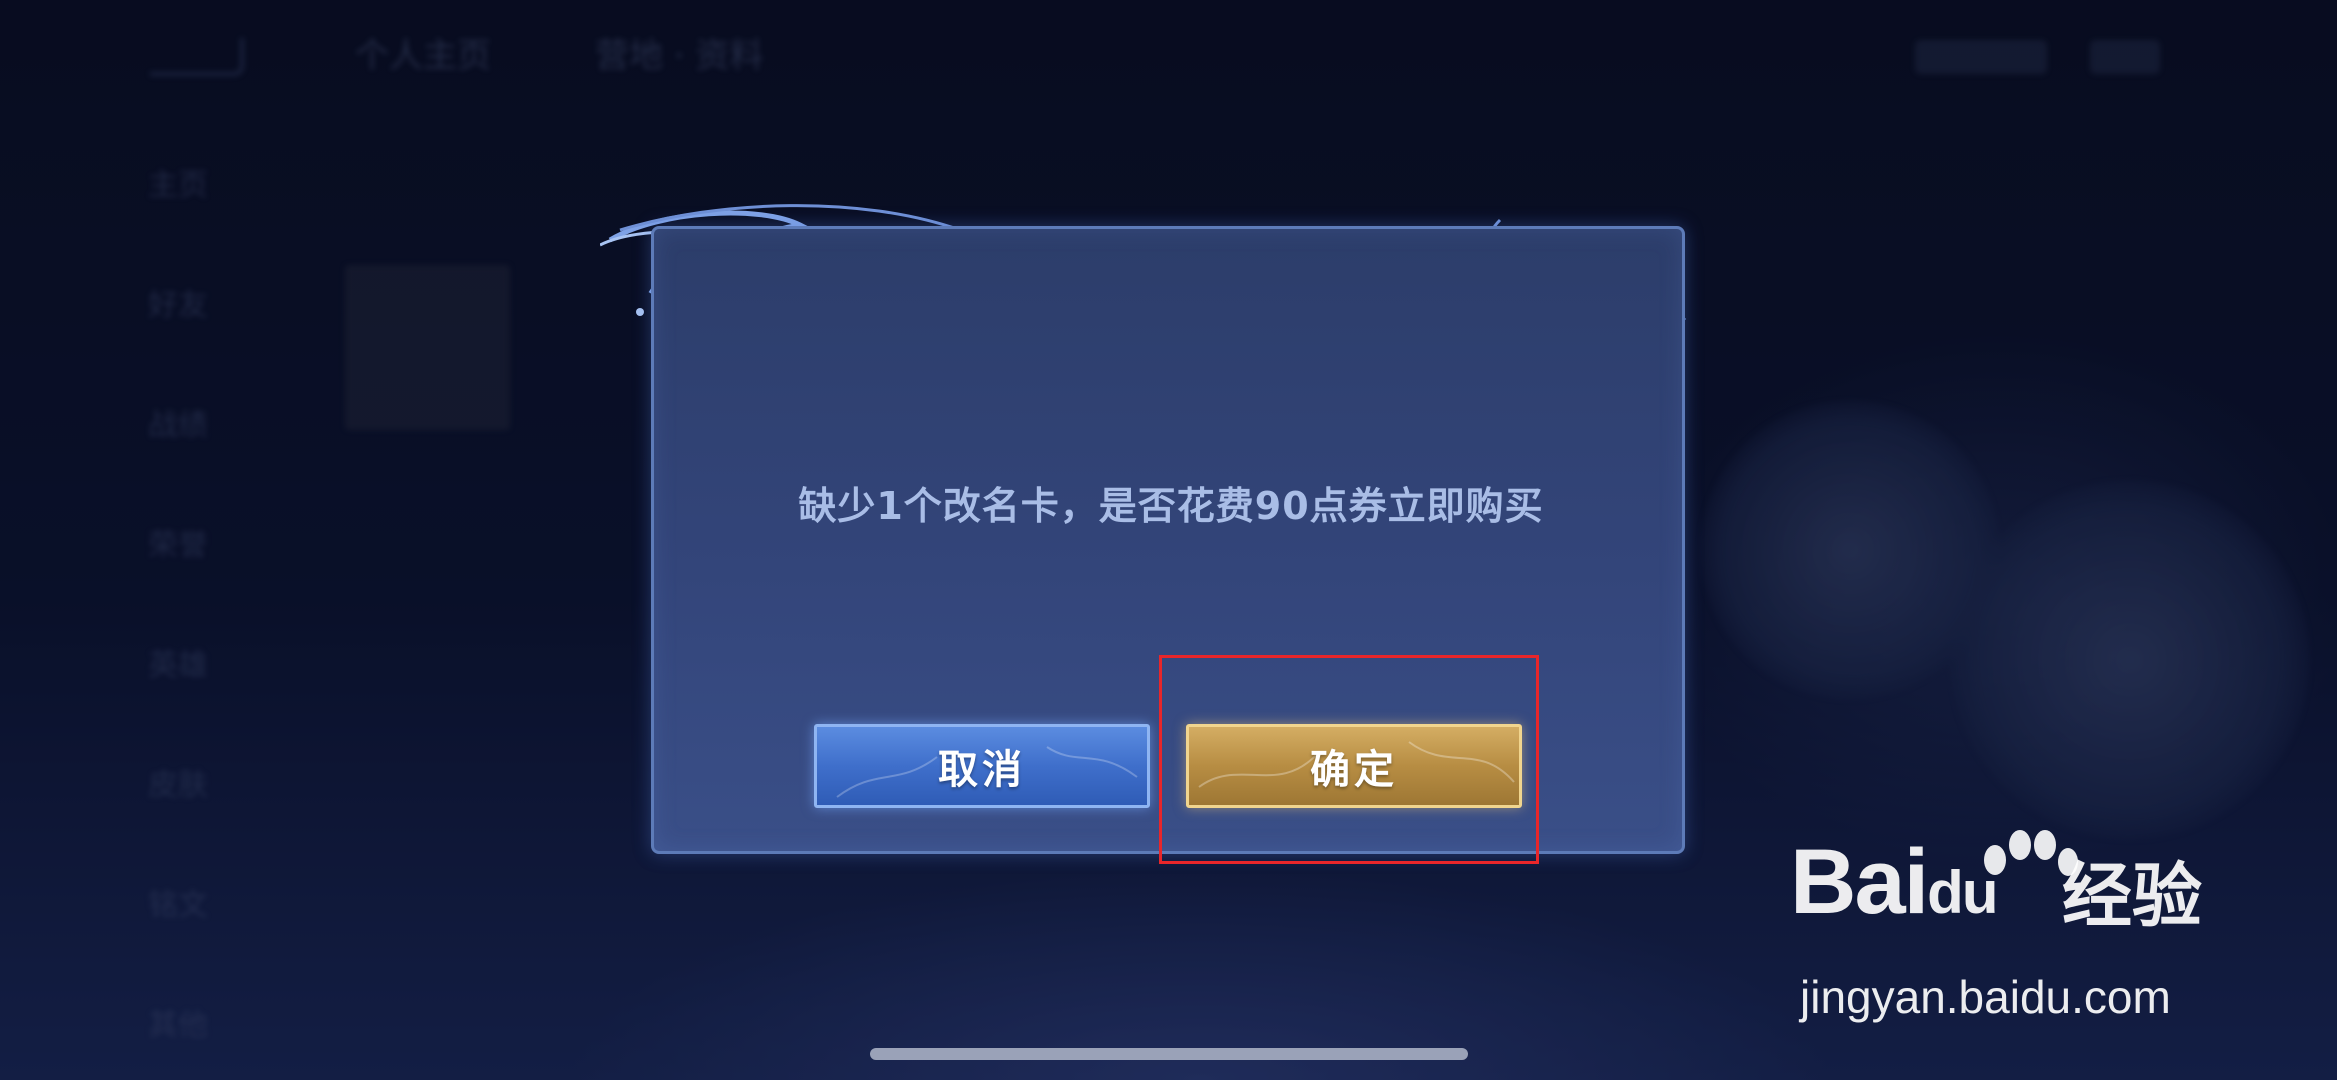 This screenshot has width=2337, height=1080. I want to click on dialog-message: 缺少1个改名卡，是否花费90点券立即购买, so click(1171, 506).